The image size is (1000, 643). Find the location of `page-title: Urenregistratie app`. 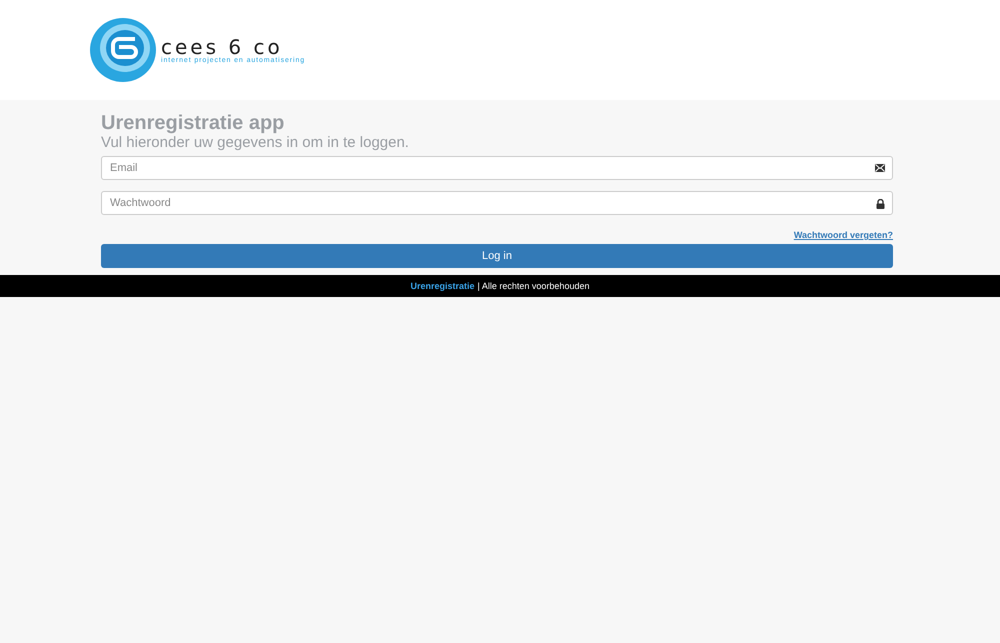

page-title: Urenregistratie app is located at coordinates (193, 123).